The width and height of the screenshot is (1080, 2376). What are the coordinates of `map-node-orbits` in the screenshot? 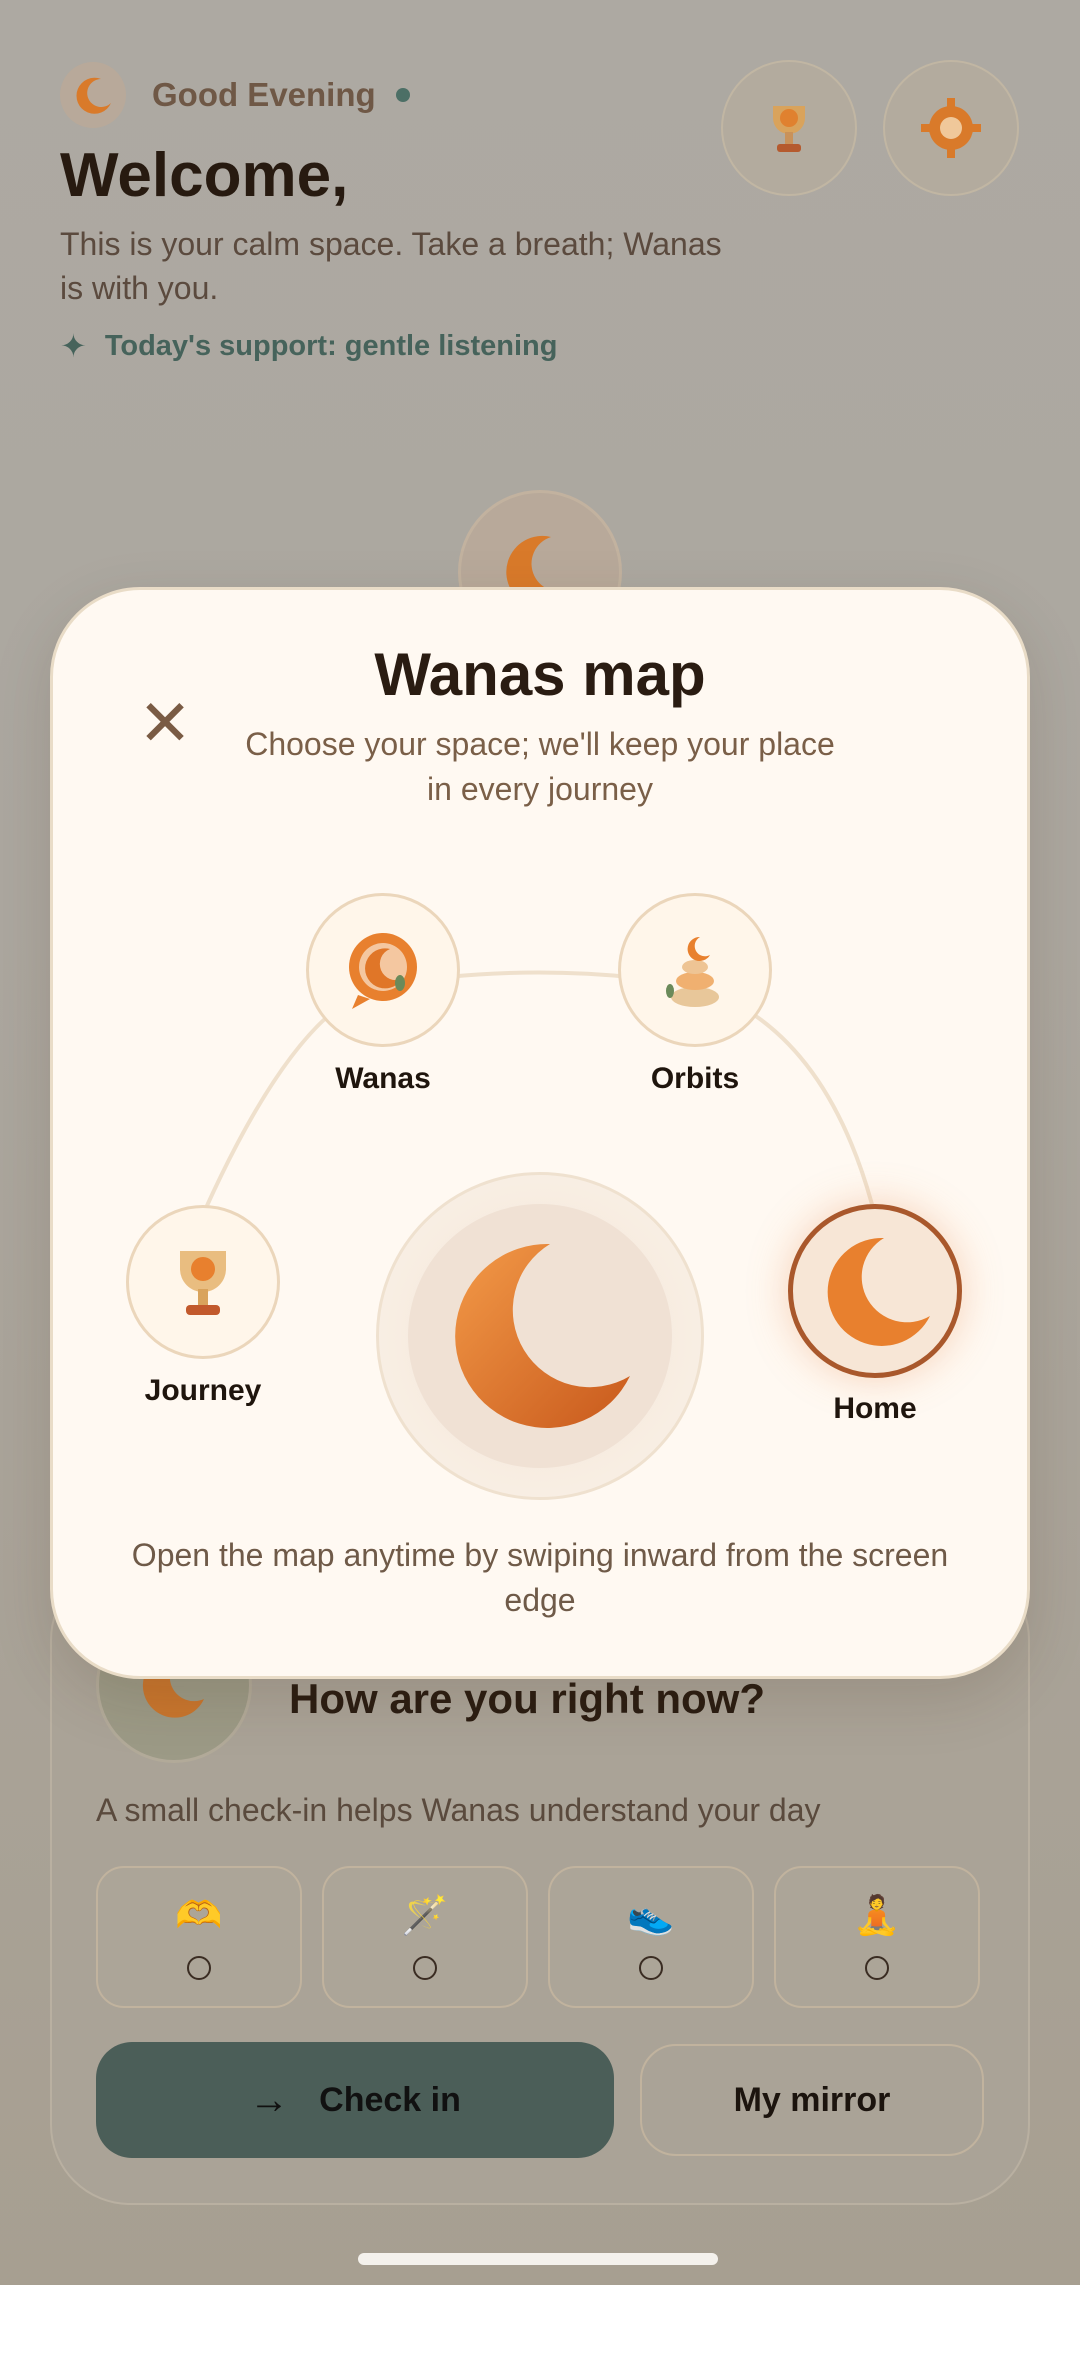 It's located at (695, 970).